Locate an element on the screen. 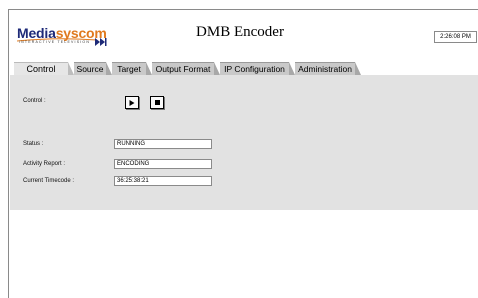 The image size is (478, 298). tab-label: Source is located at coordinates (90, 69).